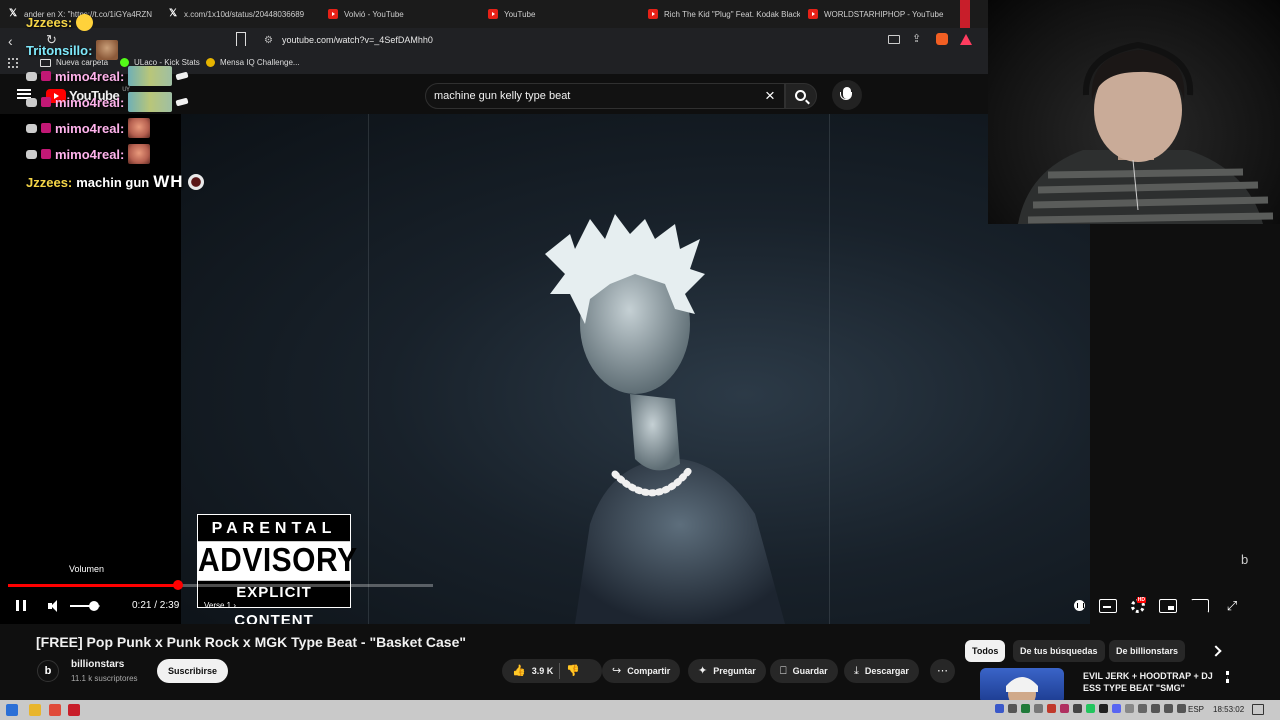 This screenshot has width=1280, height=720. I want to click on ask-button: ✦ Preguntar, so click(727, 671).